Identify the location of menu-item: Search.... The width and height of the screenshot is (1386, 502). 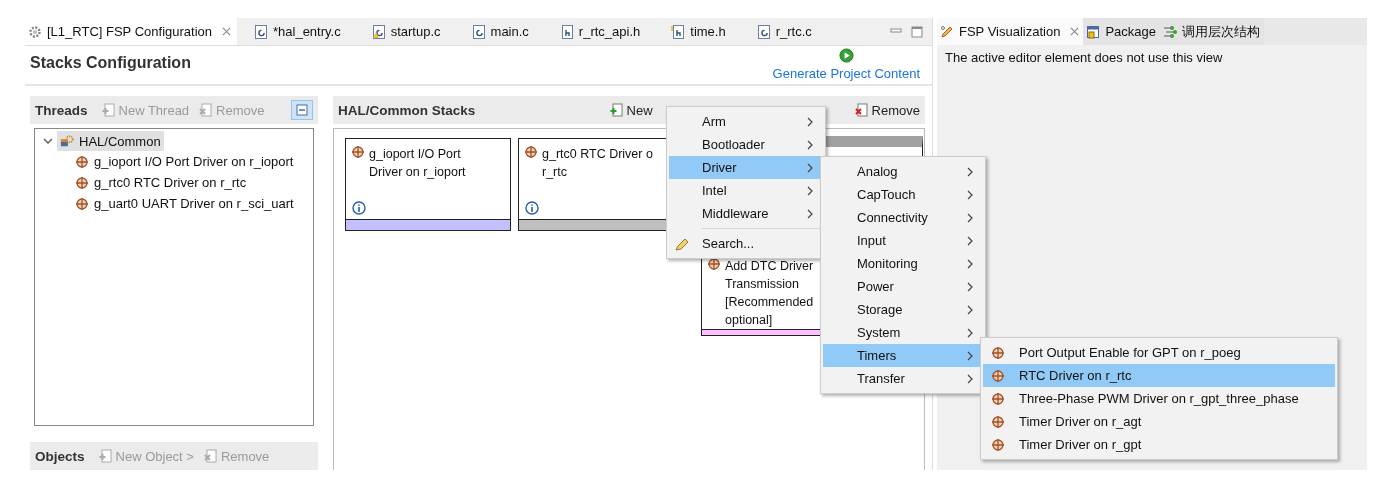
(746, 243).